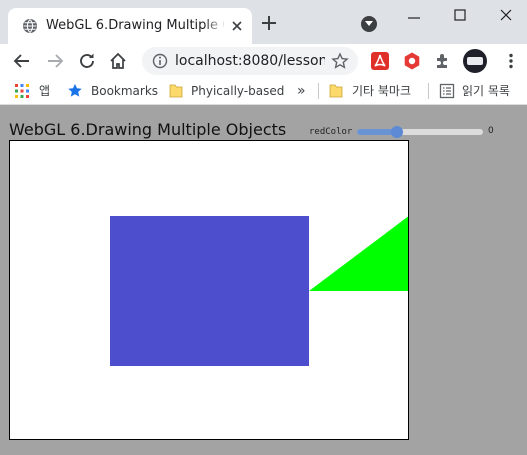 Image resolution: width=527 pixels, height=455 pixels. What do you see at coordinates (460, 15) in the screenshot?
I see `maximize-icon` at bounding box center [460, 15].